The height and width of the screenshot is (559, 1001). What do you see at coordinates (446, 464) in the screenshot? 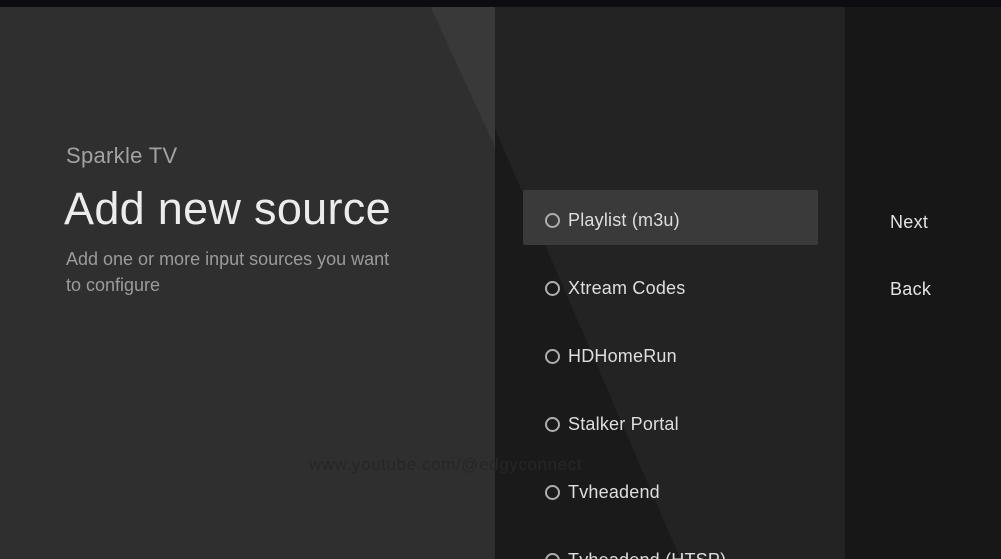
I see `watermark: www.youtube.com/@edgyconnect` at bounding box center [446, 464].